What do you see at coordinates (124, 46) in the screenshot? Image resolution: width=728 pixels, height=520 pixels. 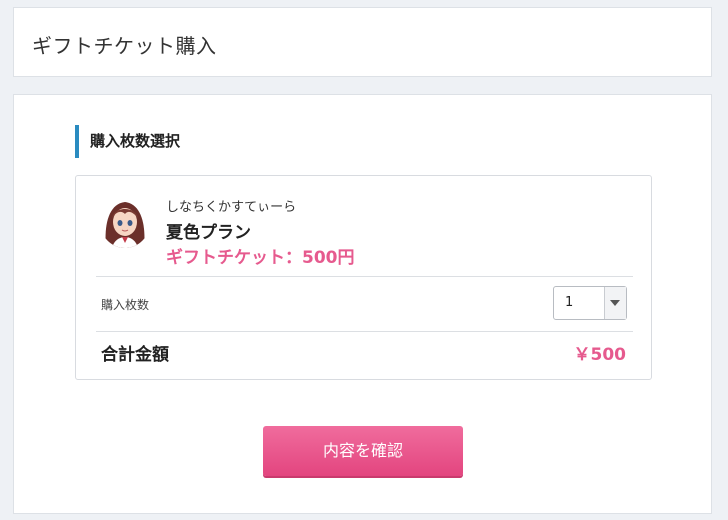 I see `page-title: ギフトチケット購入` at bounding box center [124, 46].